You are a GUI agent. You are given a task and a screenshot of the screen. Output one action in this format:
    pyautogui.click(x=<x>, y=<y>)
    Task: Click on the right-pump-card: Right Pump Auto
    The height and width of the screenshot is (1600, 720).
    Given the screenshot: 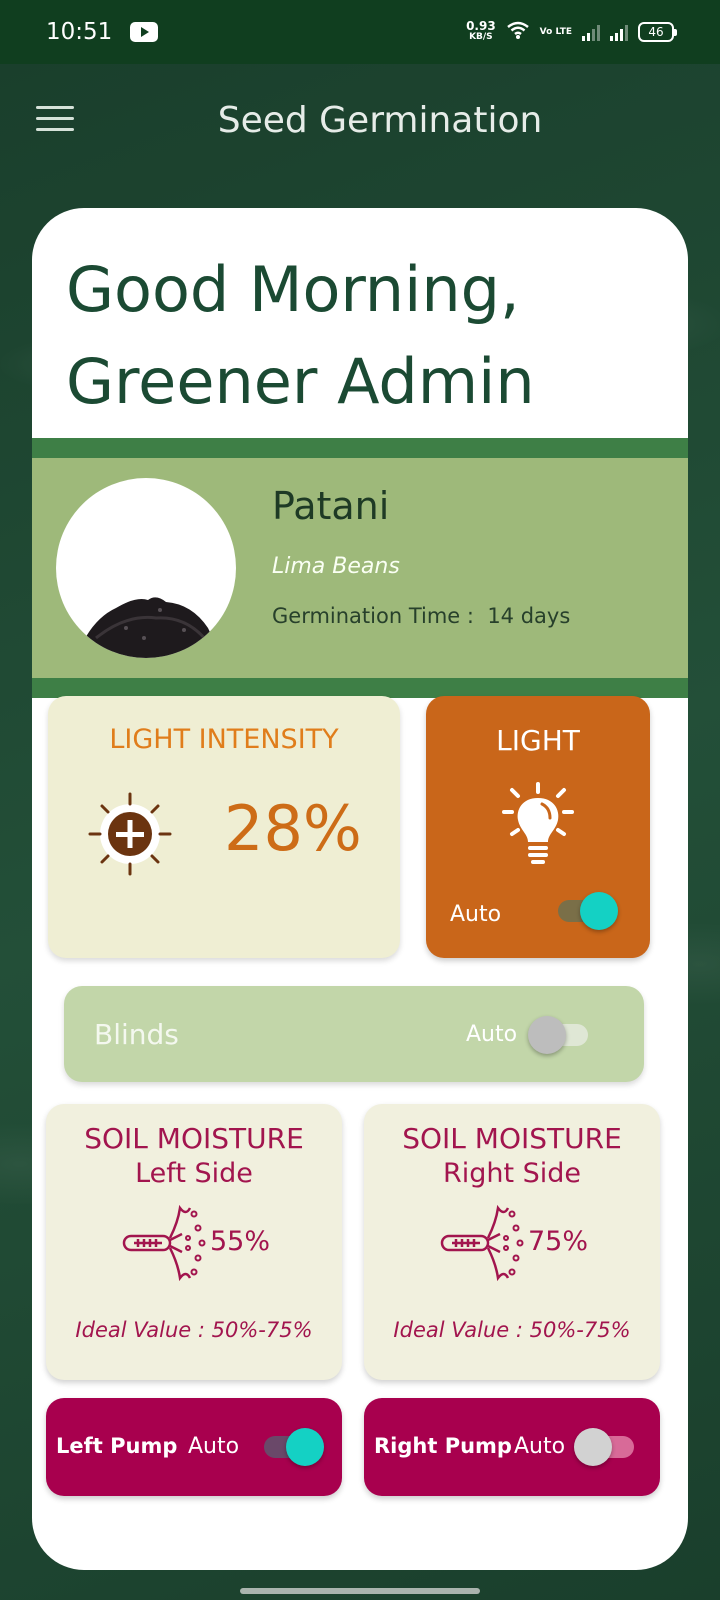 What is the action you would take?
    pyautogui.click(x=512, y=1447)
    